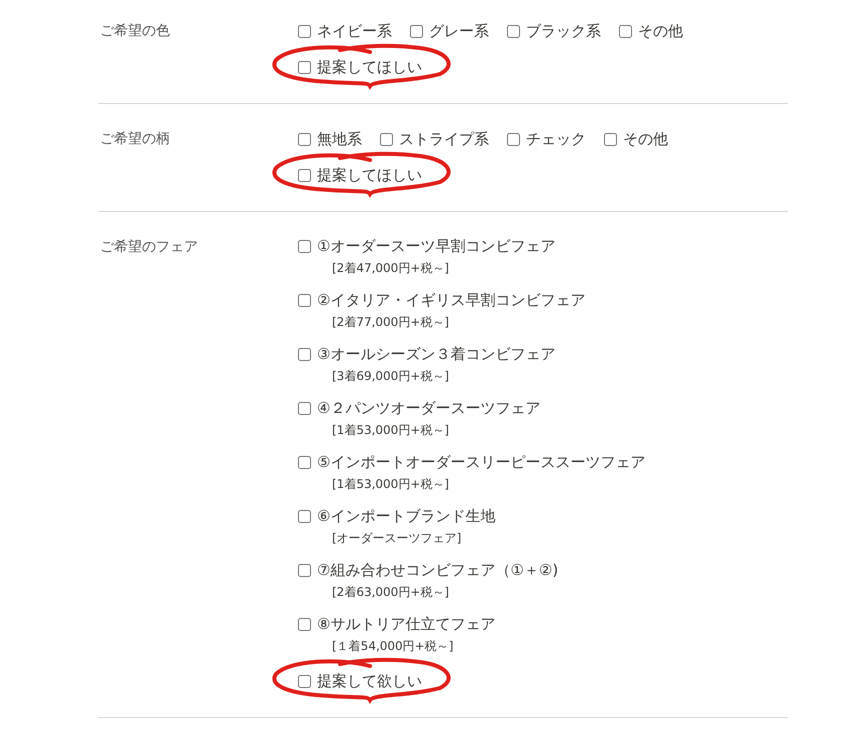 The width and height of the screenshot is (864, 736). Describe the element at coordinates (406, 624) in the screenshot. I see `option-label: ⑧サルトリア仕立てフェア` at that location.